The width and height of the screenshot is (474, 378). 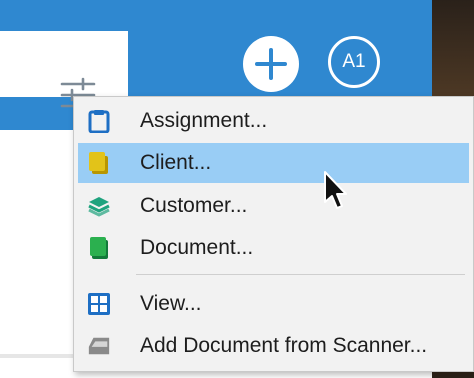 What do you see at coordinates (64, 72) in the screenshot?
I see `search-box` at bounding box center [64, 72].